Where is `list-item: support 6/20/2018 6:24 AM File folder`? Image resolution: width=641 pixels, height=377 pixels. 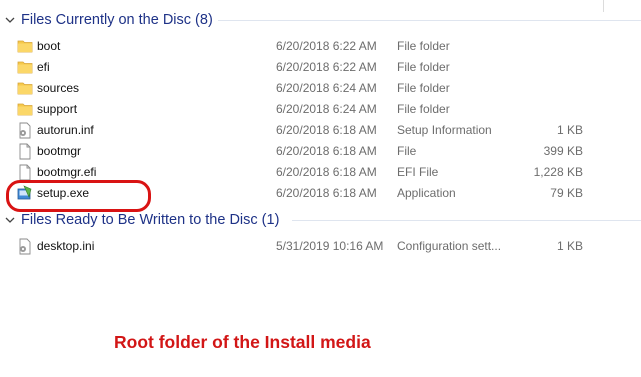 list-item: support 6/20/2018 6:24 AM File folder is located at coordinates (327, 109).